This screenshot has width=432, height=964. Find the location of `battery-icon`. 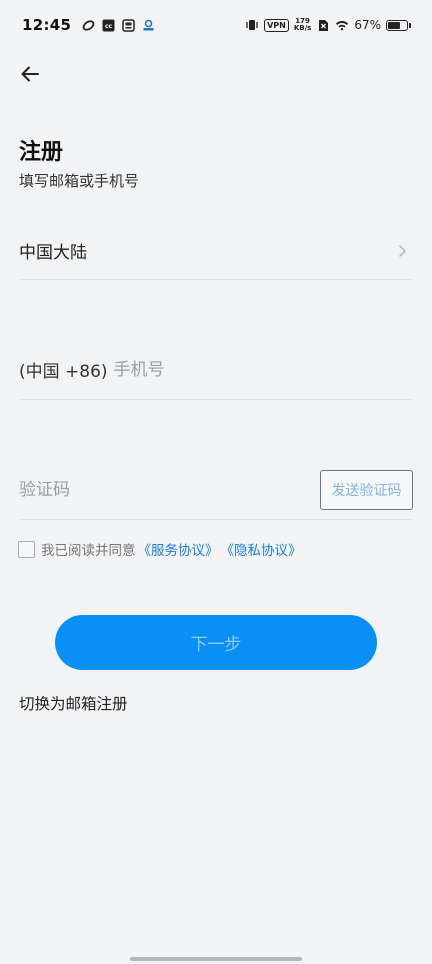

battery-icon is located at coordinates (398, 25).